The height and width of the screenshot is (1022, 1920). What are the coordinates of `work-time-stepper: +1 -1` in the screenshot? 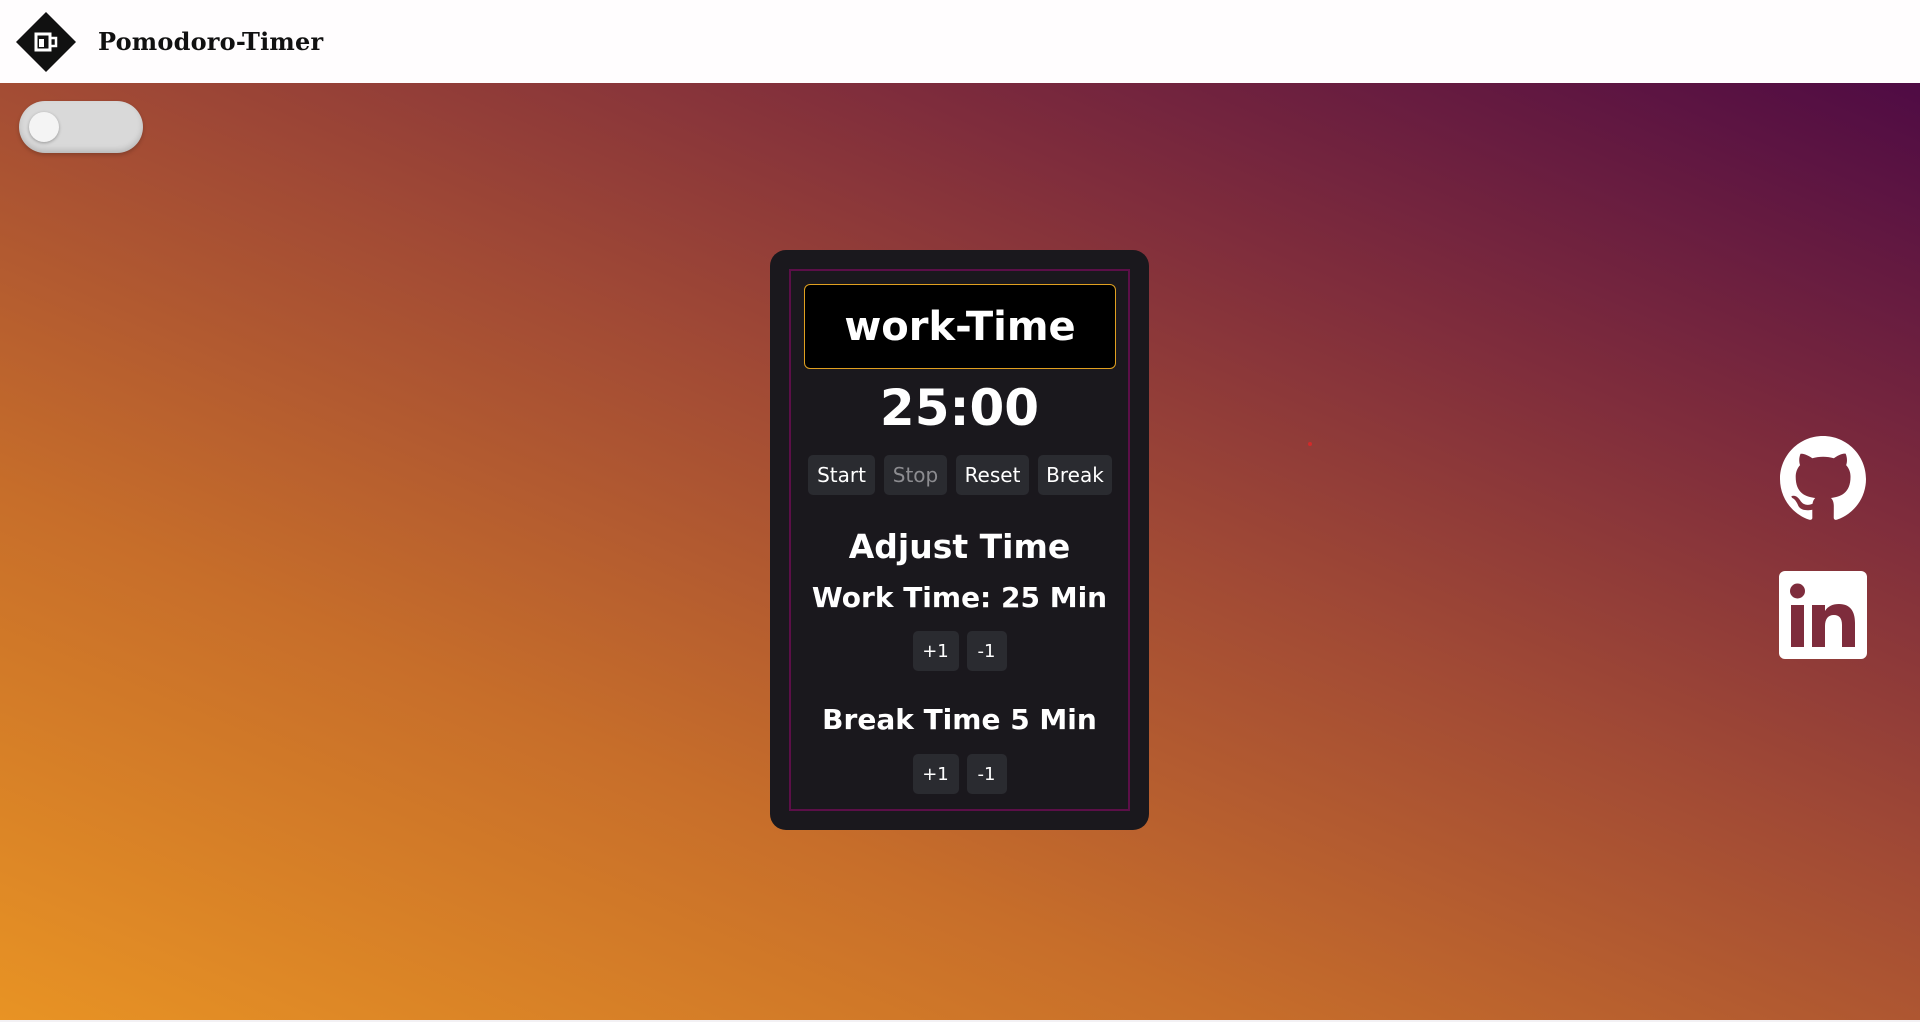 It's located at (959, 651).